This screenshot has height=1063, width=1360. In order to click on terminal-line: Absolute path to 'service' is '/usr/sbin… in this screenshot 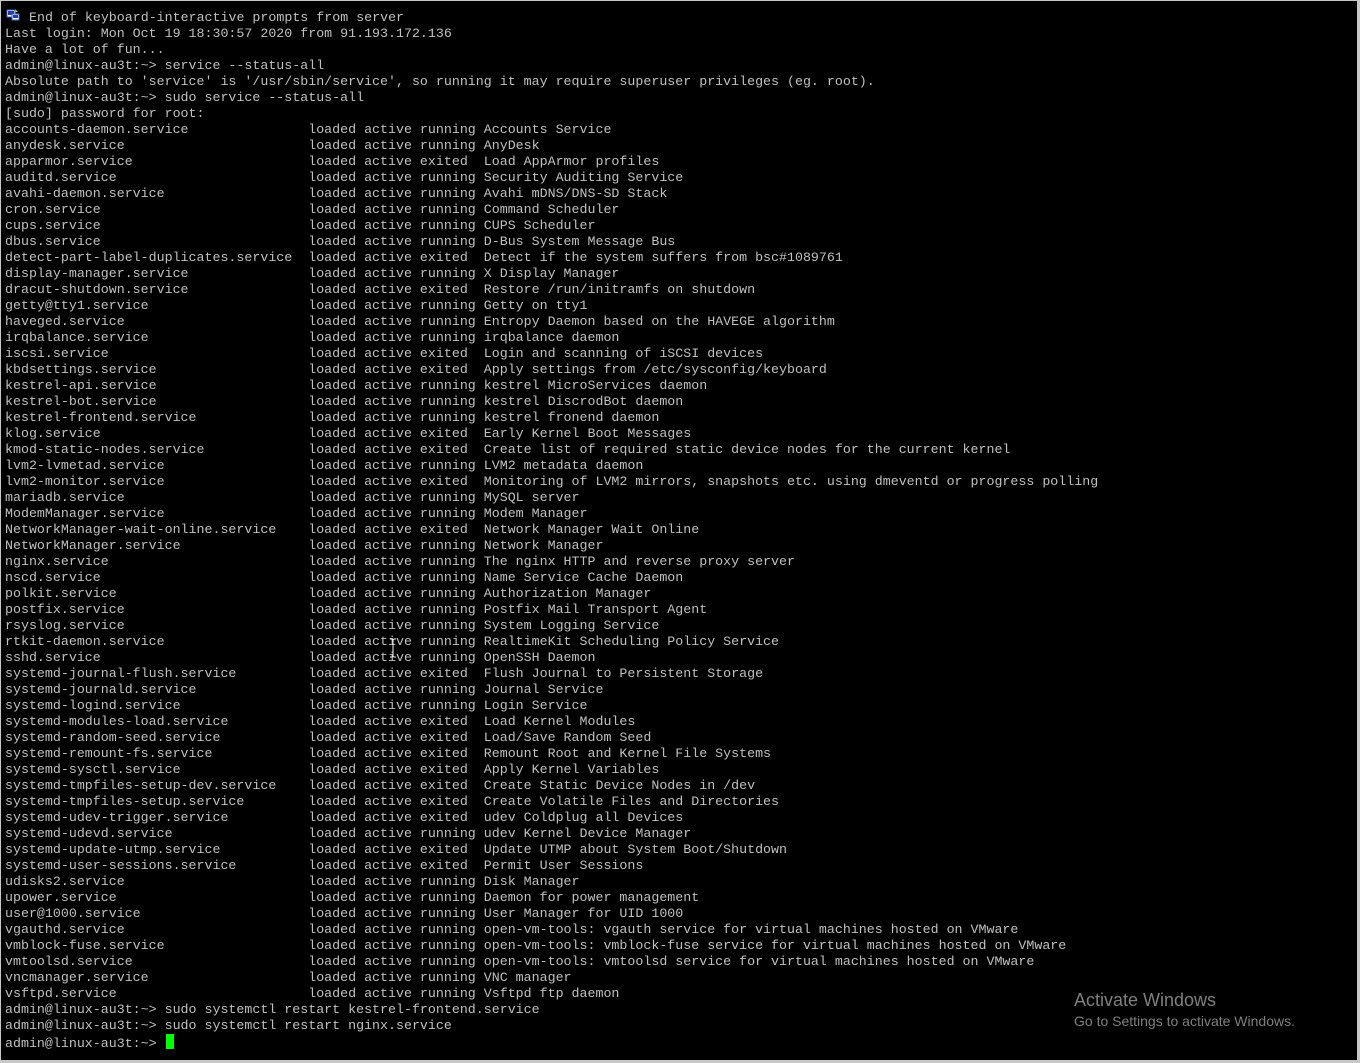, I will do `click(440, 81)`.